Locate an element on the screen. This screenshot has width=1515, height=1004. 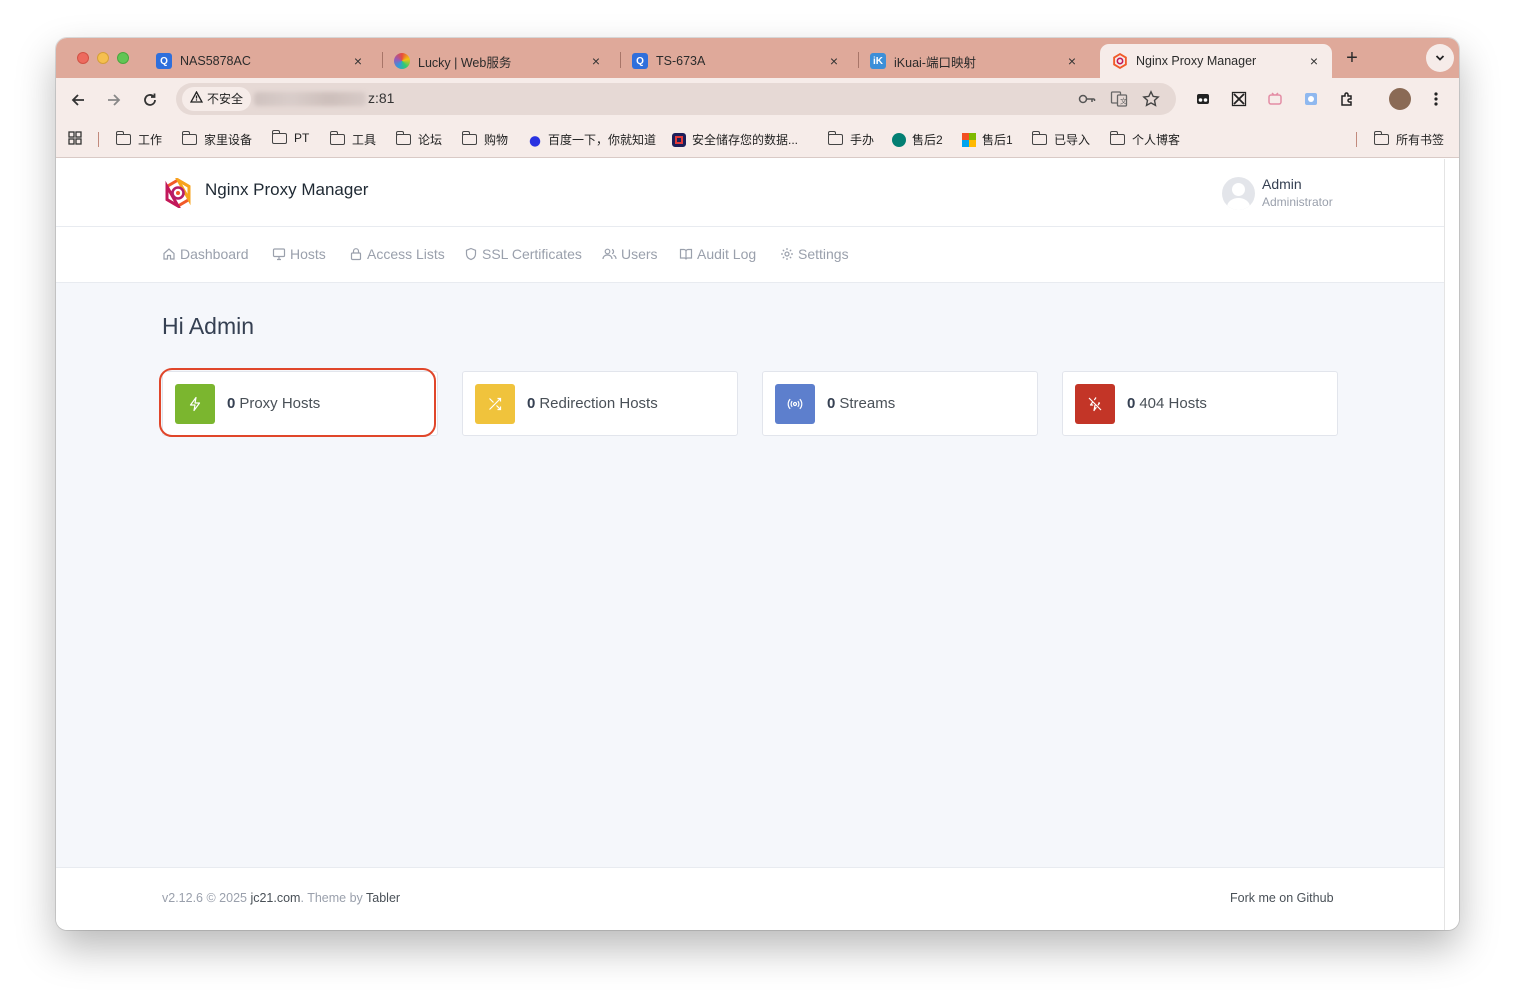
ikuai-icon: iK is located at coordinates (878, 61).